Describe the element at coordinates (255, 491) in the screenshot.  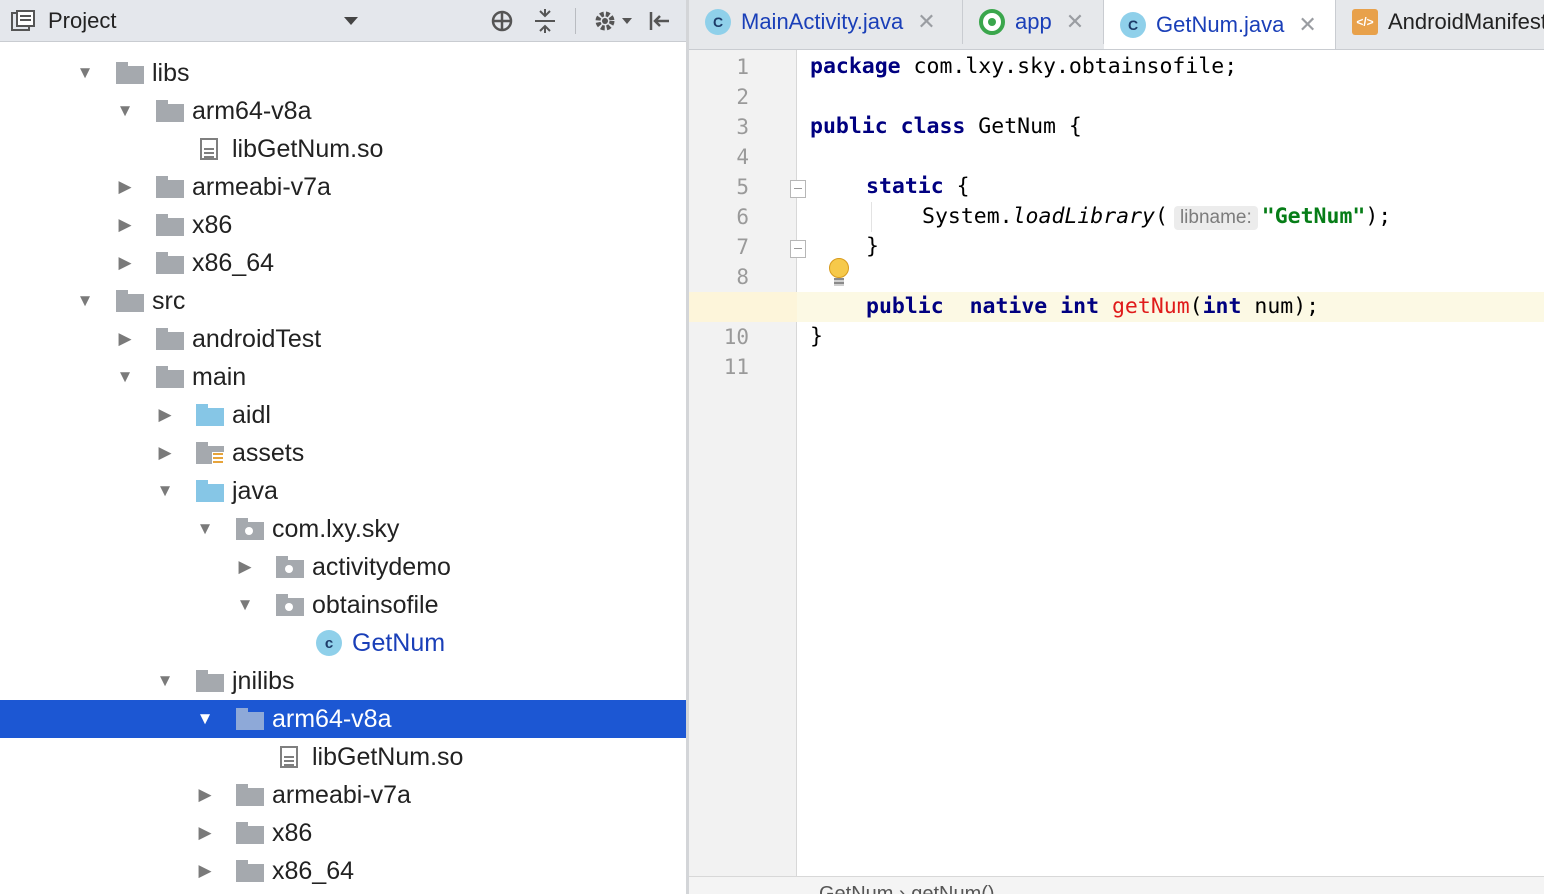
I see `tree-node-label: java` at that location.